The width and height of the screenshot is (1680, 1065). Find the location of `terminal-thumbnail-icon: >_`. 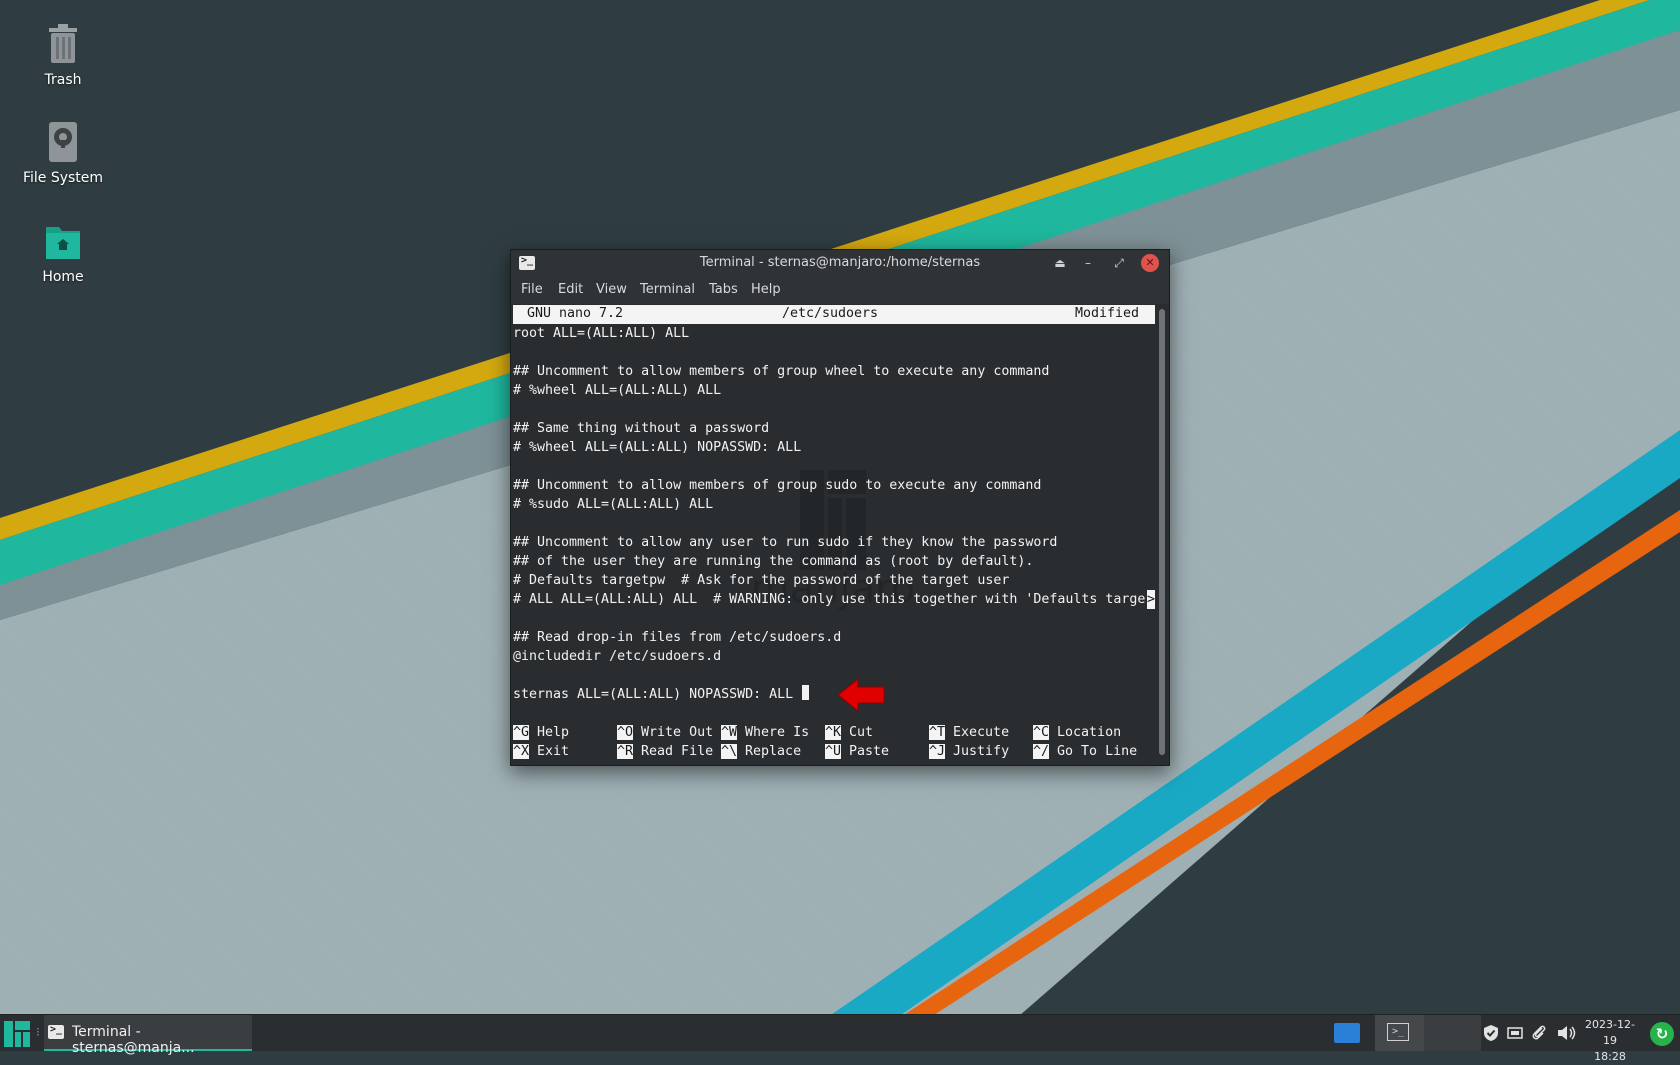

terminal-thumbnail-icon: >_ is located at coordinates (1398, 1032).